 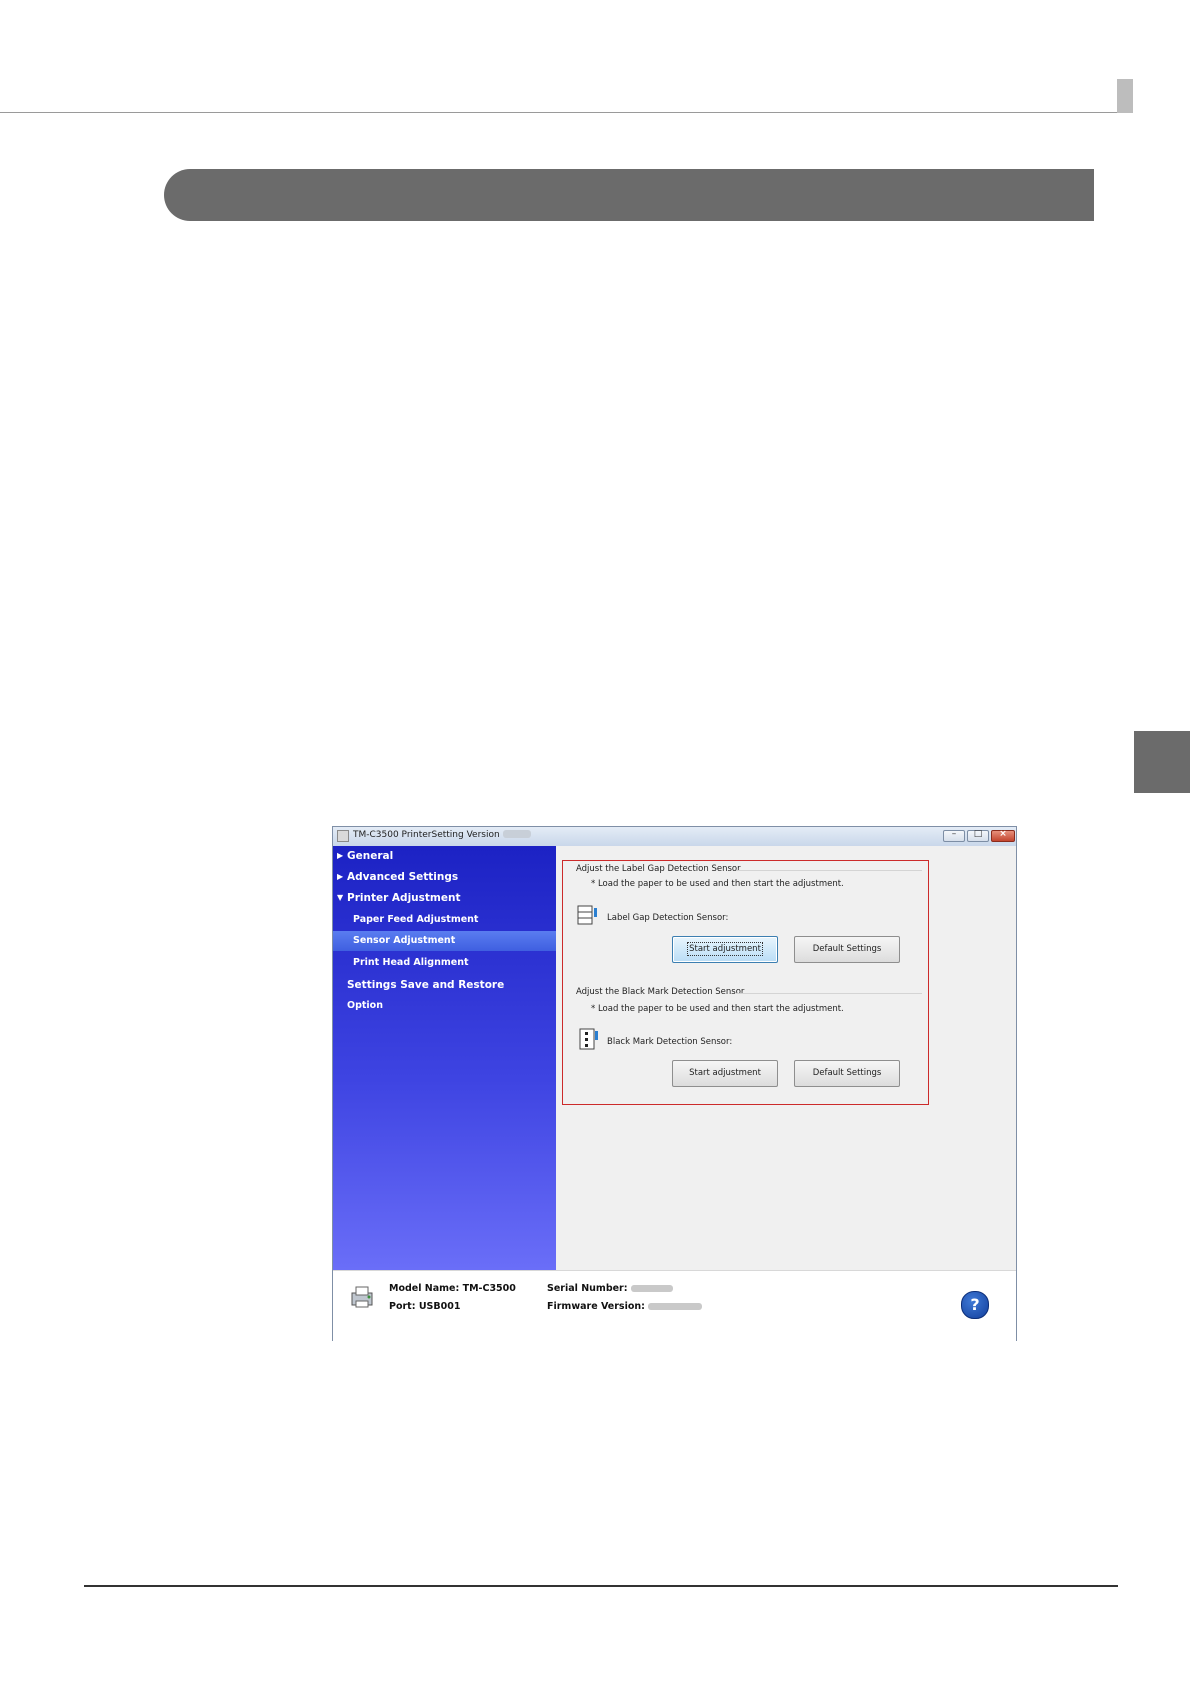 What do you see at coordinates (588, 1039) in the screenshot?
I see `black-mark-sensor-icon` at bounding box center [588, 1039].